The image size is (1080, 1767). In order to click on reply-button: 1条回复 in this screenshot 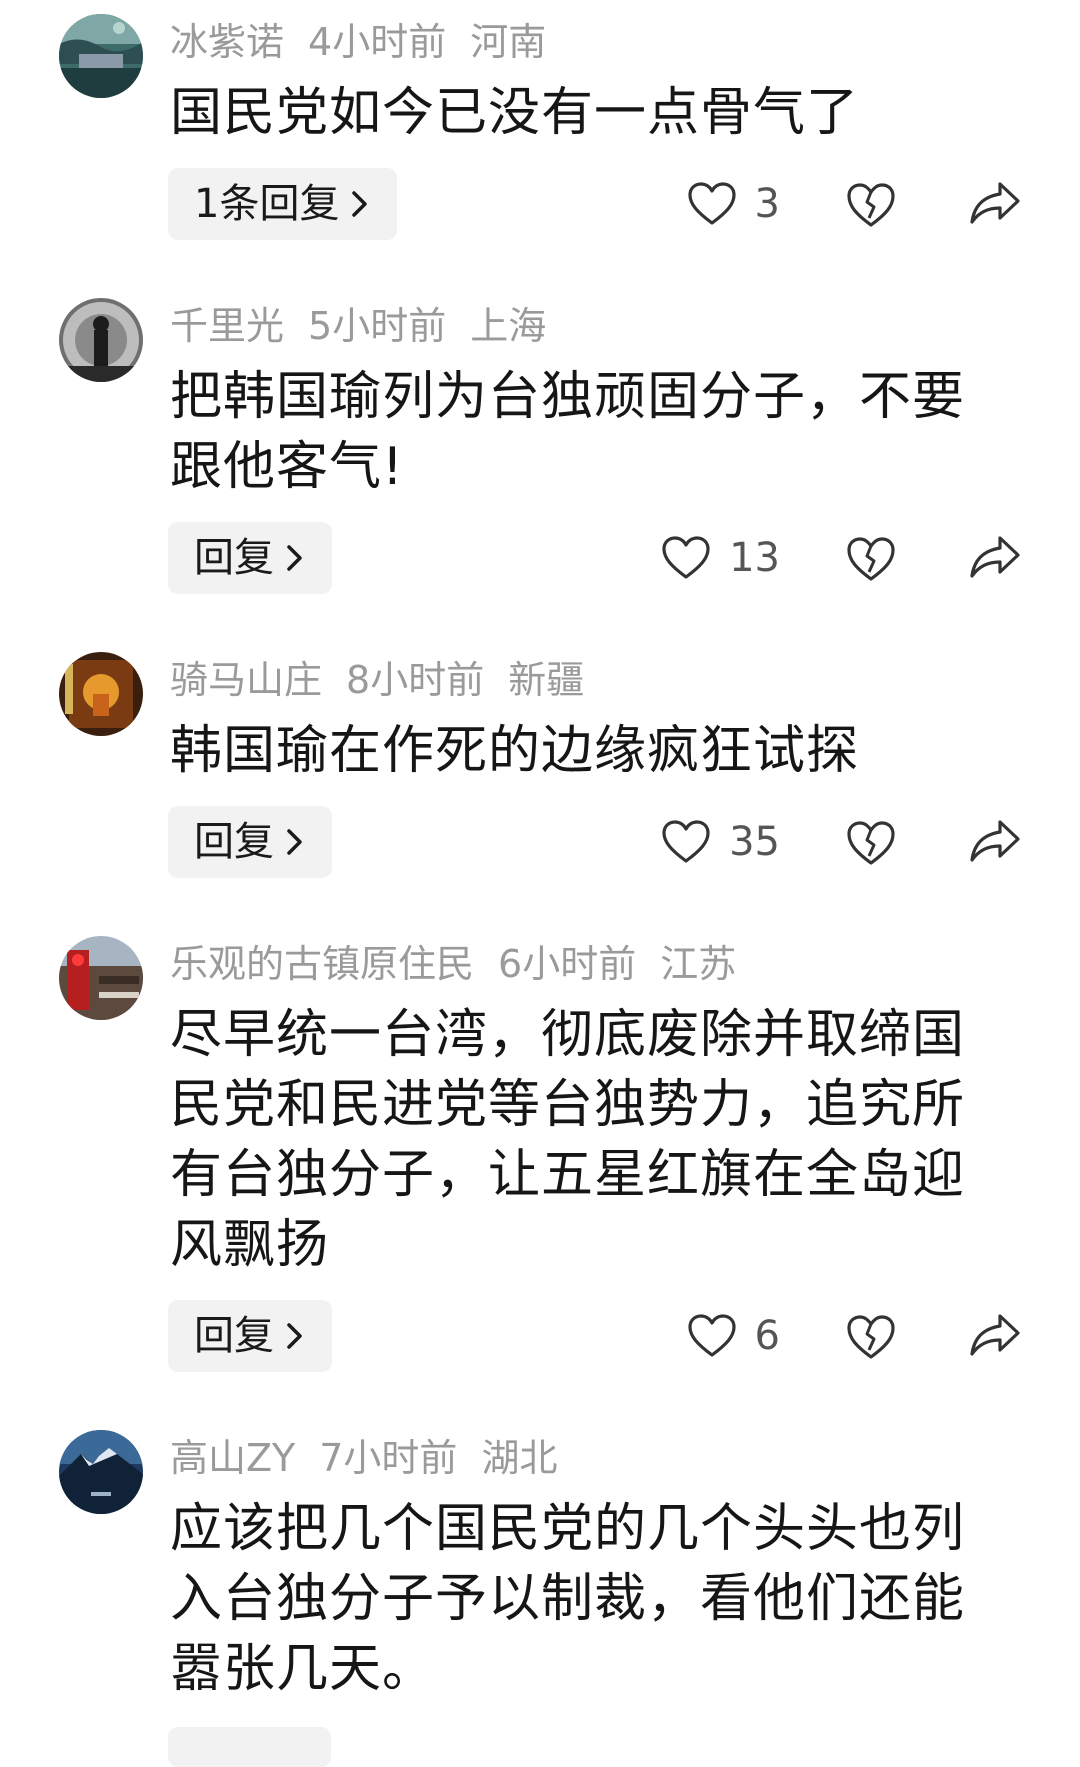, I will do `click(283, 204)`.